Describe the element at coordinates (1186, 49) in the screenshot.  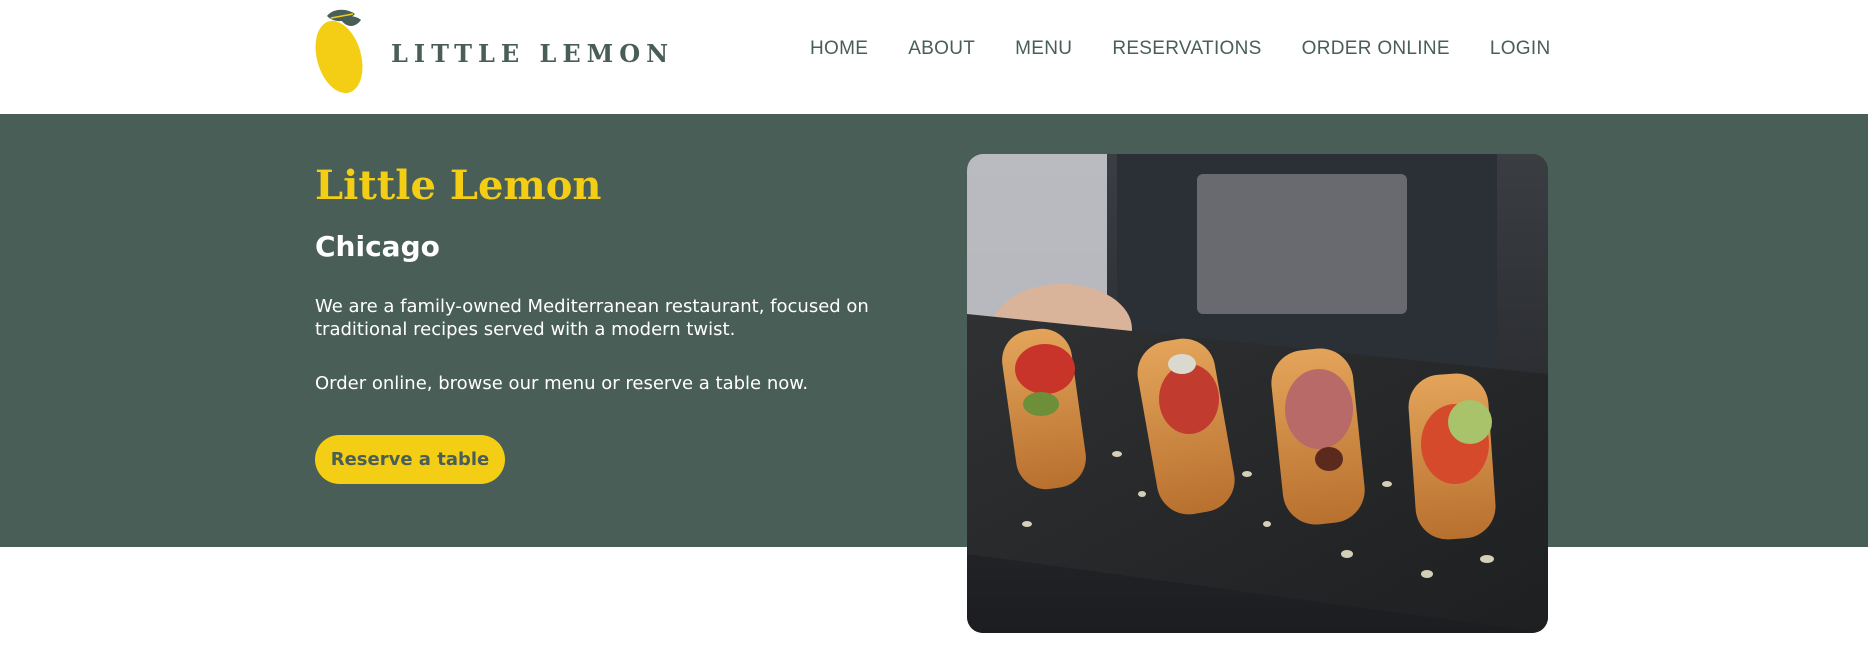
I see `nav-reservations: RESERVATIONS` at that location.